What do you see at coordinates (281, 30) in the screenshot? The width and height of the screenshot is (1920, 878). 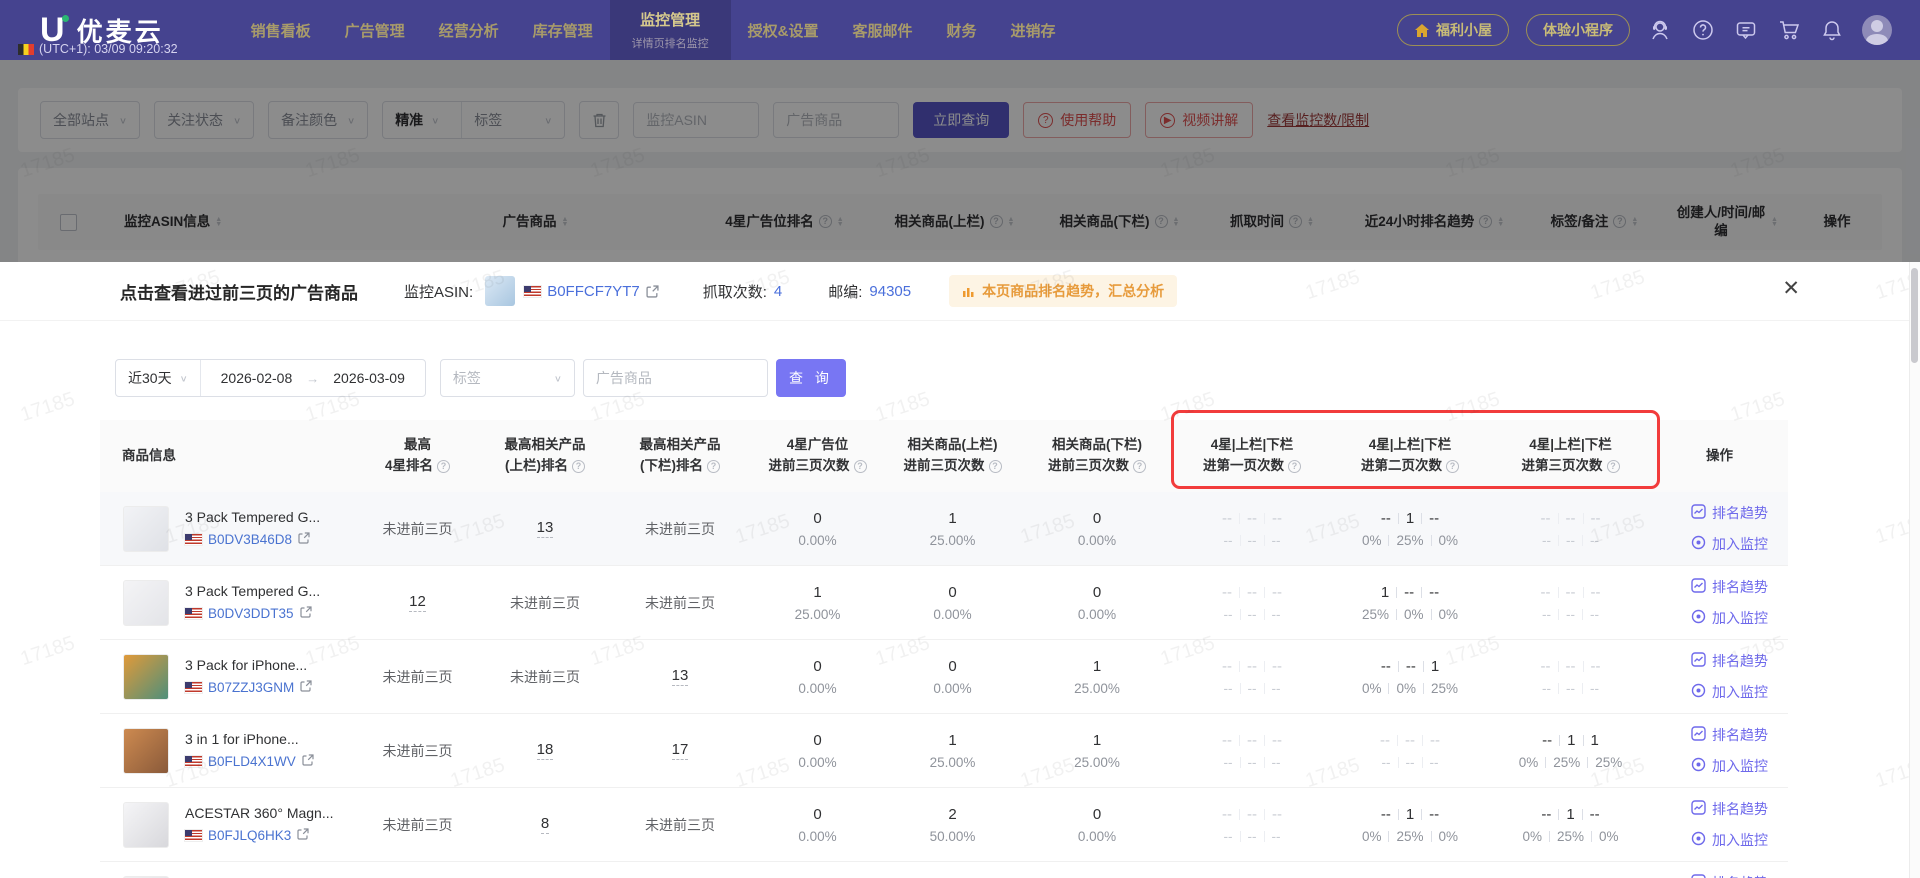 I see `nav-item-1: 销售看板` at bounding box center [281, 30].